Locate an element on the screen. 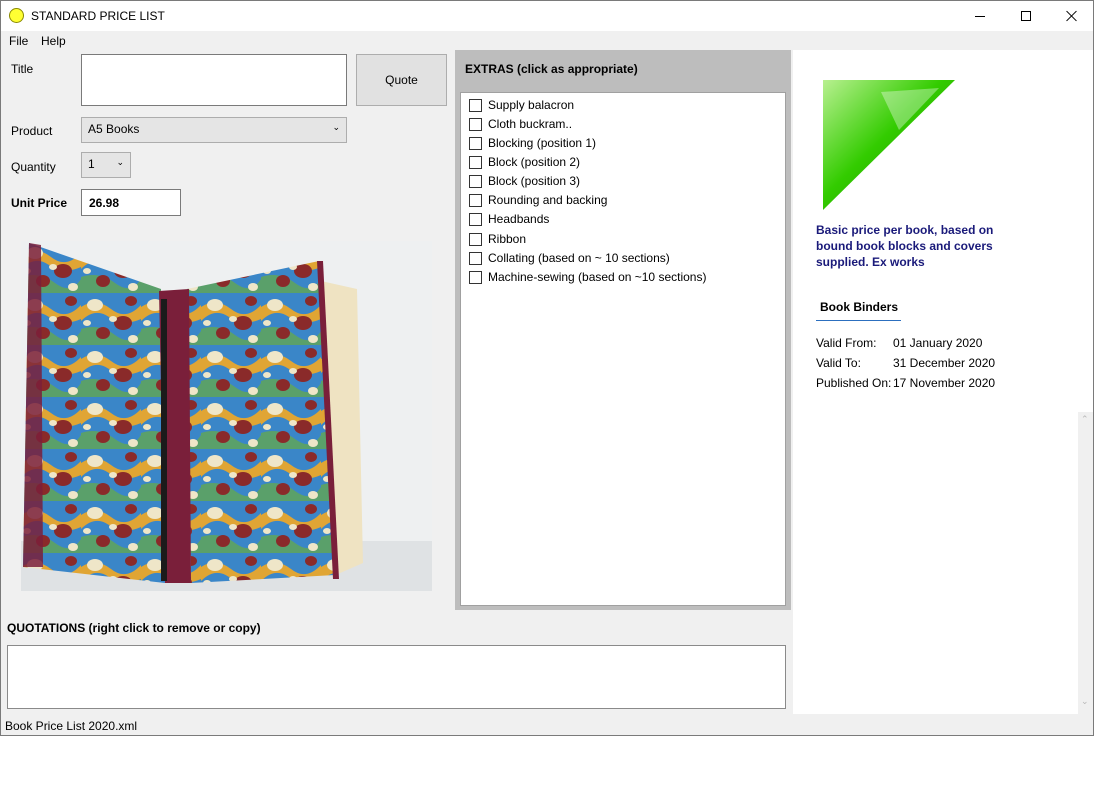 The height and width of the screenshot is (810, 1094). extra-option-label: Rounding and backing is located at coordinates (548, 200).